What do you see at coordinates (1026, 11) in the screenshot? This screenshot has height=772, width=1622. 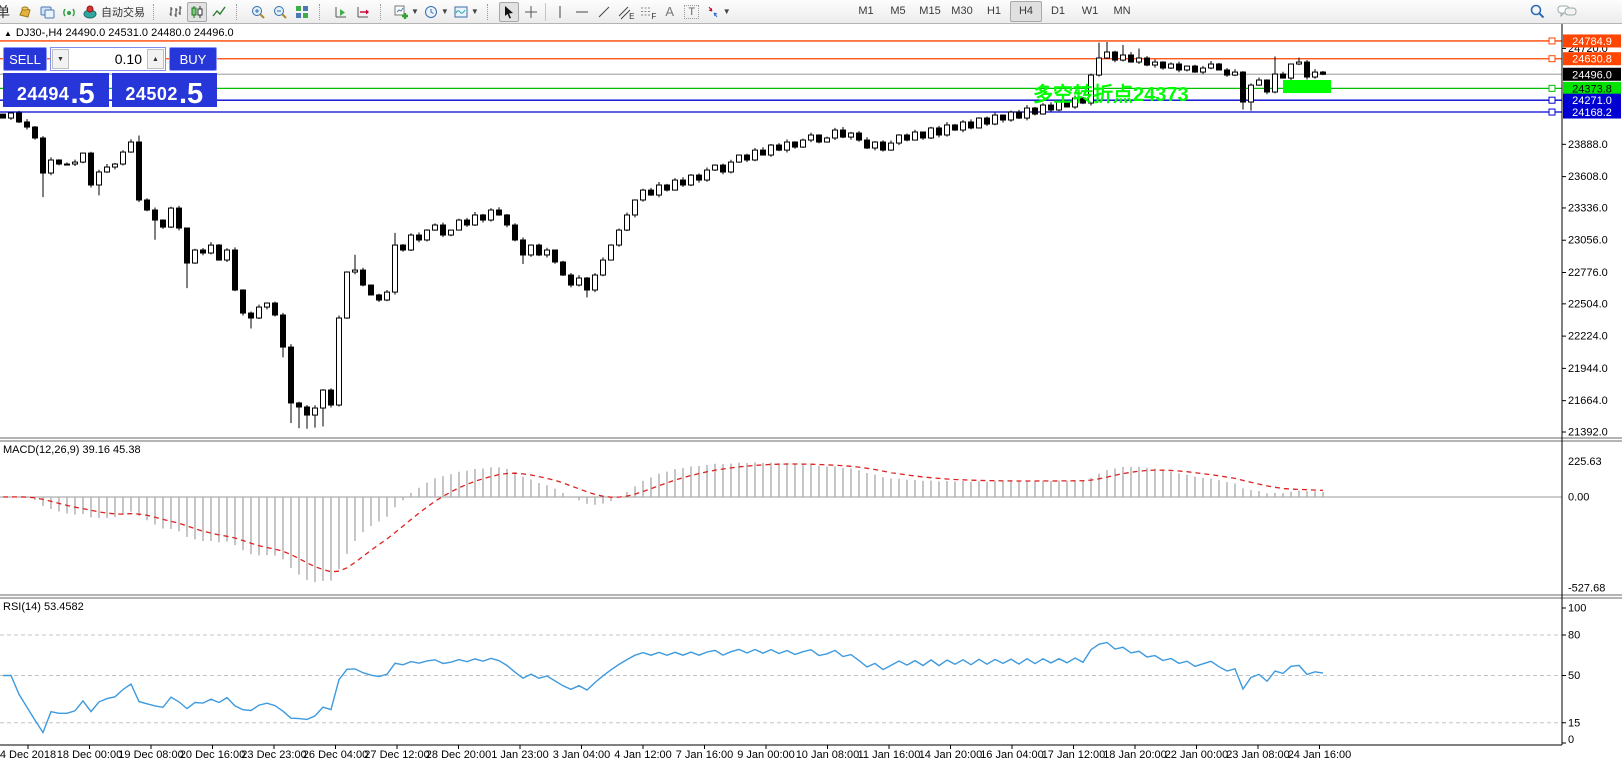 I see `timeframe-button-H4: H4` at bounding box center [1026, 11].